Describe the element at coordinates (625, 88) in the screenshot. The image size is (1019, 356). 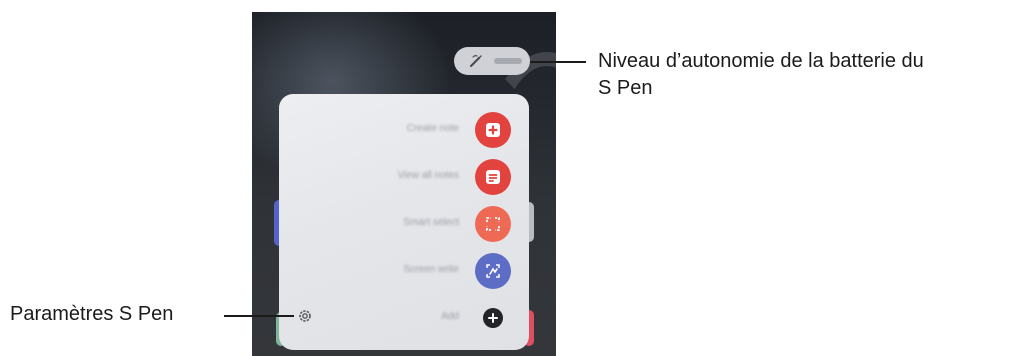
I see `battery-callout-label-line2: S Pen` at that location.